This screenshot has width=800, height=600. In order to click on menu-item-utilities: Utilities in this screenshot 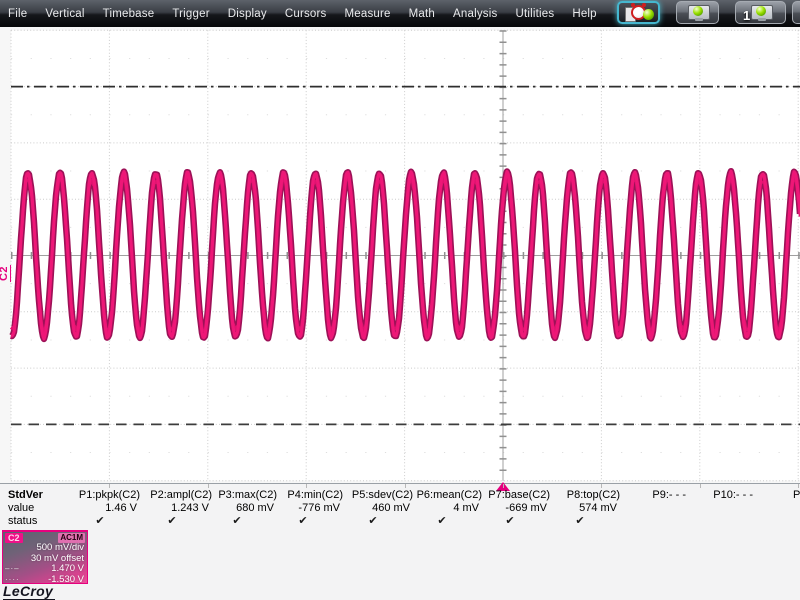, I will do `click(534, 14)`.